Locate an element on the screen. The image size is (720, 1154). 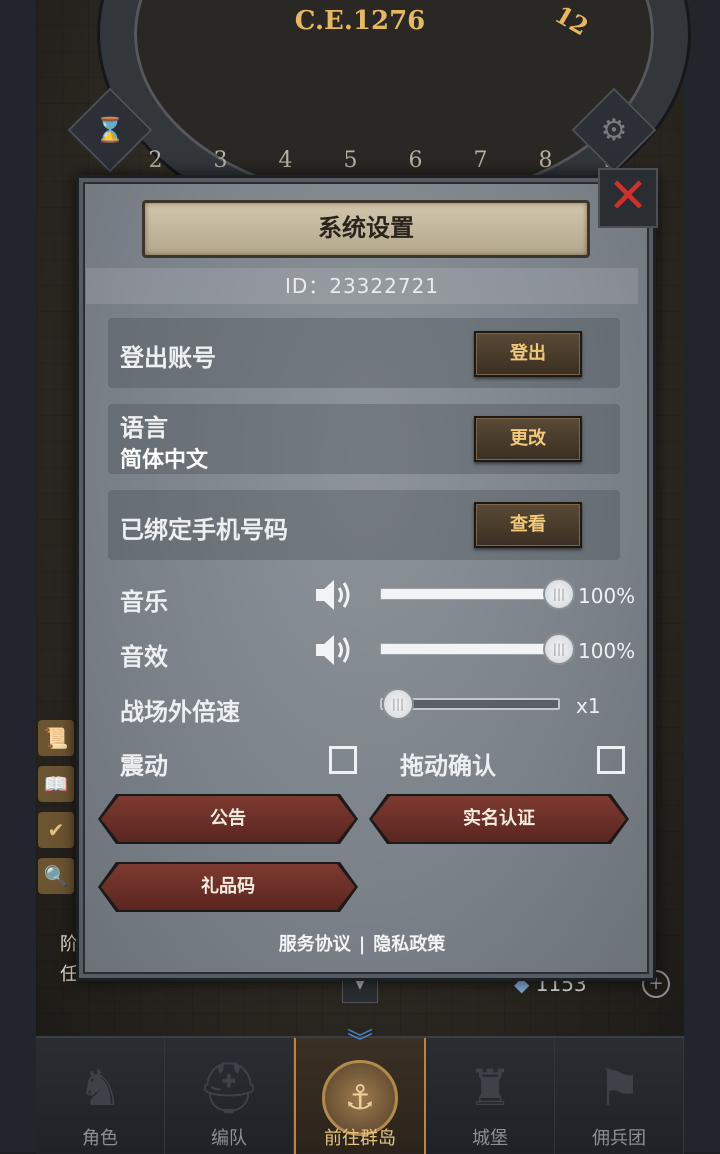
music-slider is located at coordinates (470, 594).